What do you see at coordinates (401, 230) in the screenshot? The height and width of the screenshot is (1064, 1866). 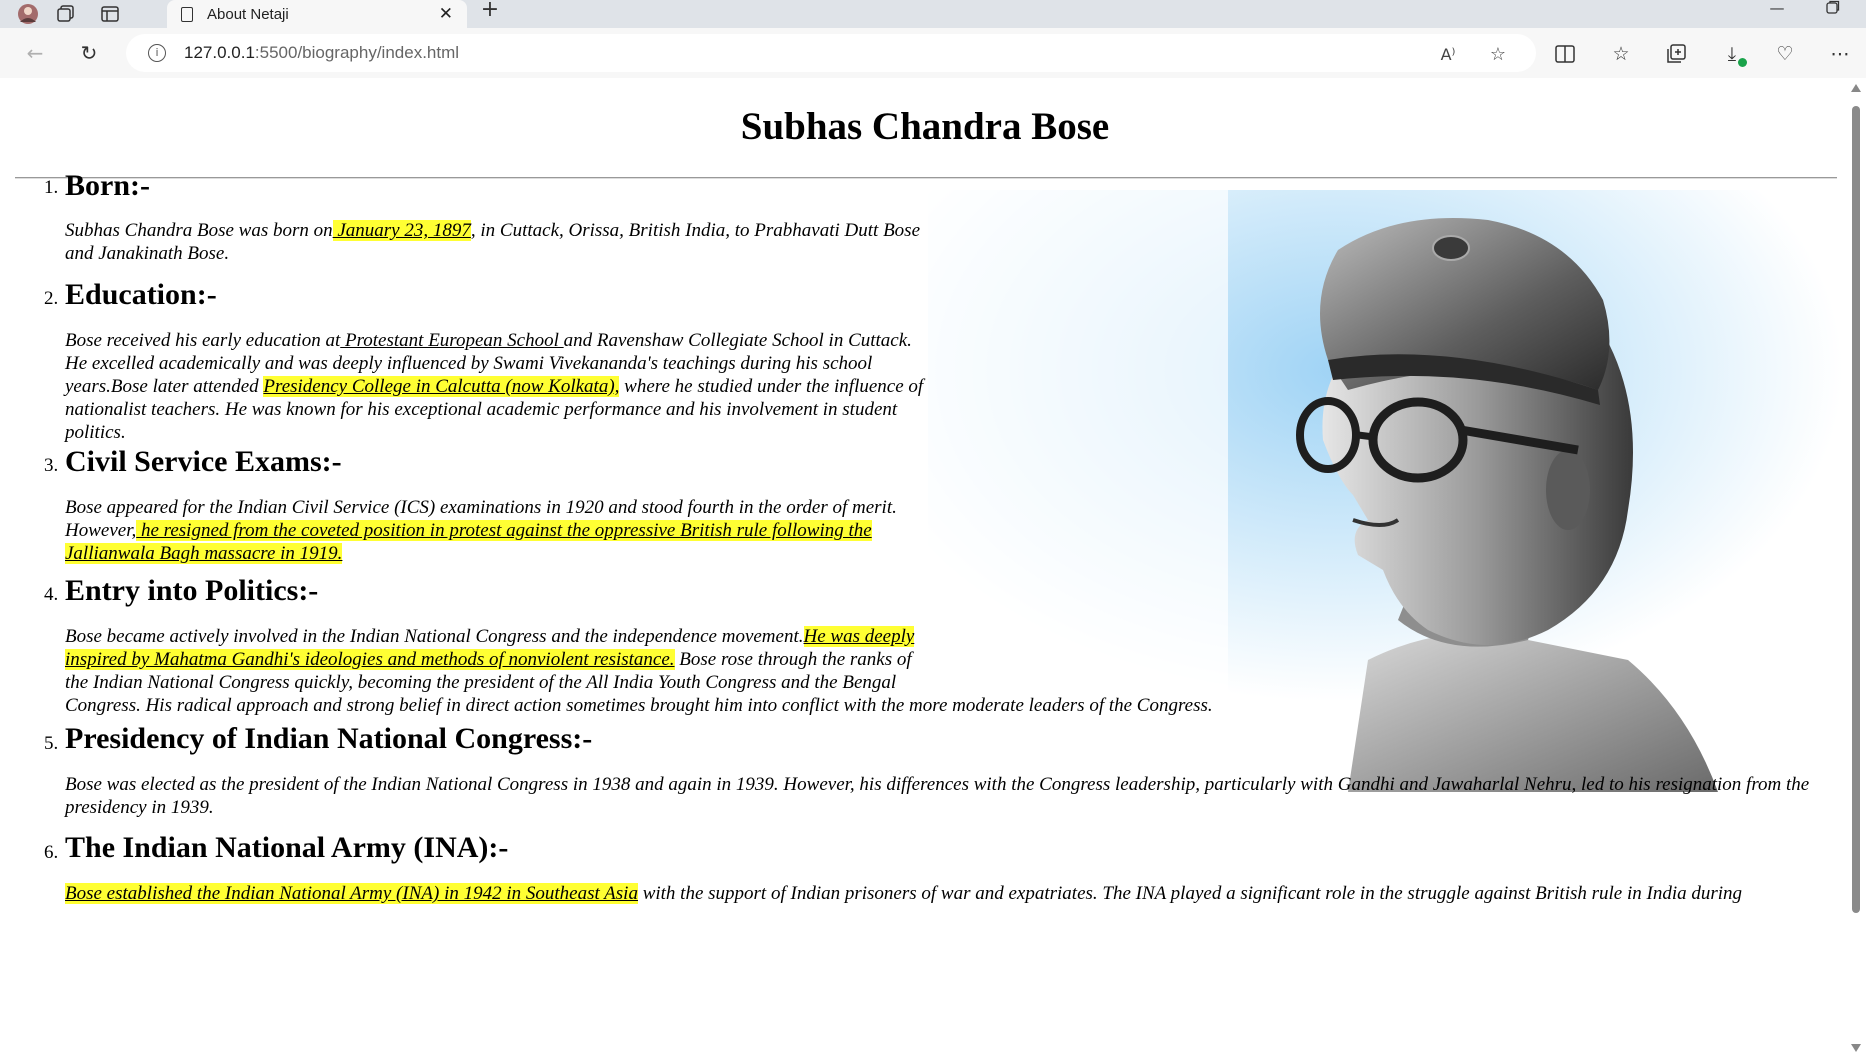 I see `highlight-birth-date: January 23, 1897` at bounding box center [401, 230].